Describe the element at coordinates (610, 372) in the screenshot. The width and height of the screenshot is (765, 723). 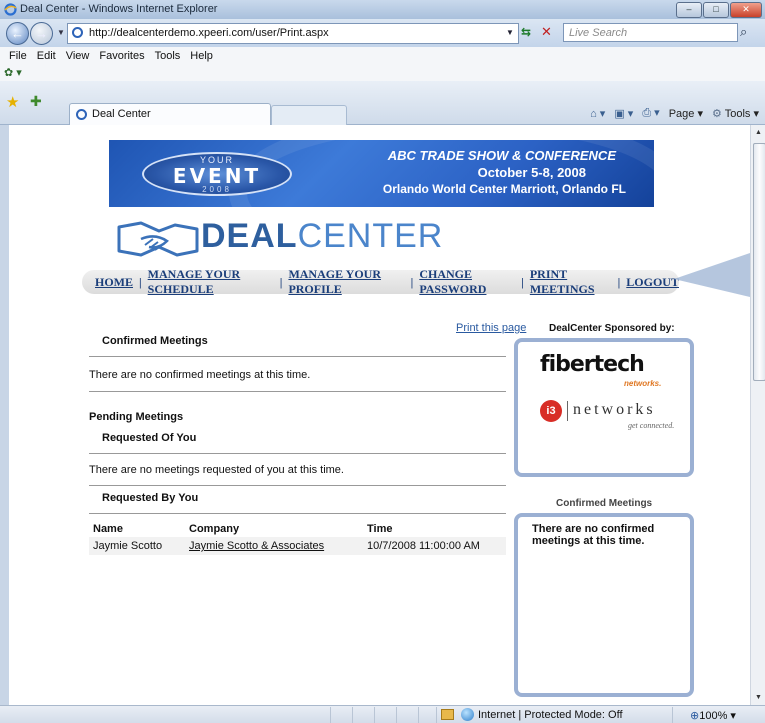
I see `fibertech-logo: fibertech networks.` at that location.